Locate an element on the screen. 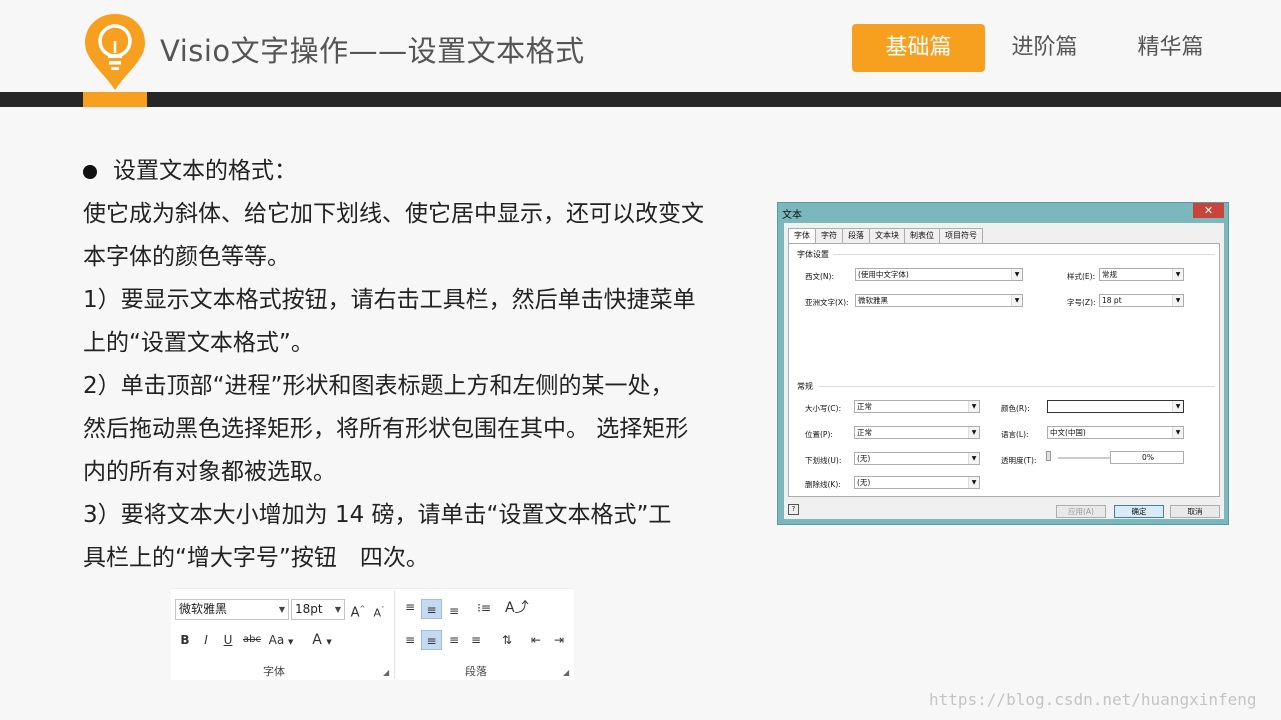 The height and width of the screenshot is (720, 1281). tab-paragraph: 段落 is located at coordinates (856, 235).